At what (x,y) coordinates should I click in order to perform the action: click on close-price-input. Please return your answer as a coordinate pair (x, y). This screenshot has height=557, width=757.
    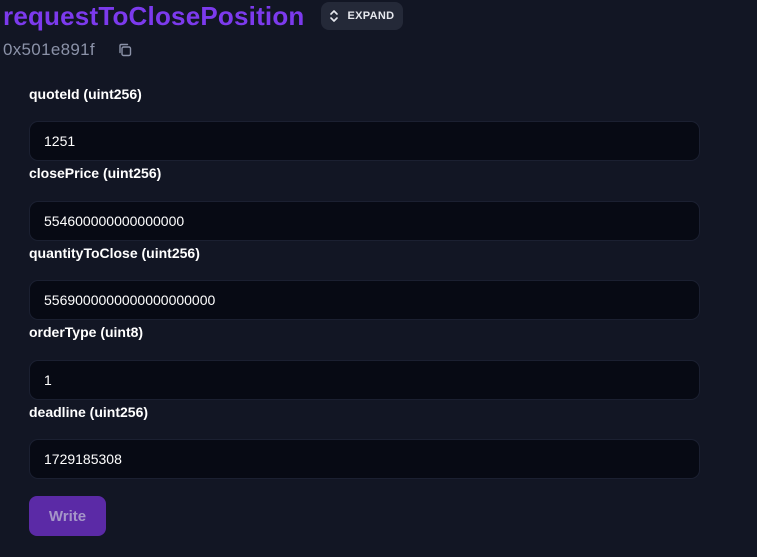
    Looking at the image, I should click on (364, 221).